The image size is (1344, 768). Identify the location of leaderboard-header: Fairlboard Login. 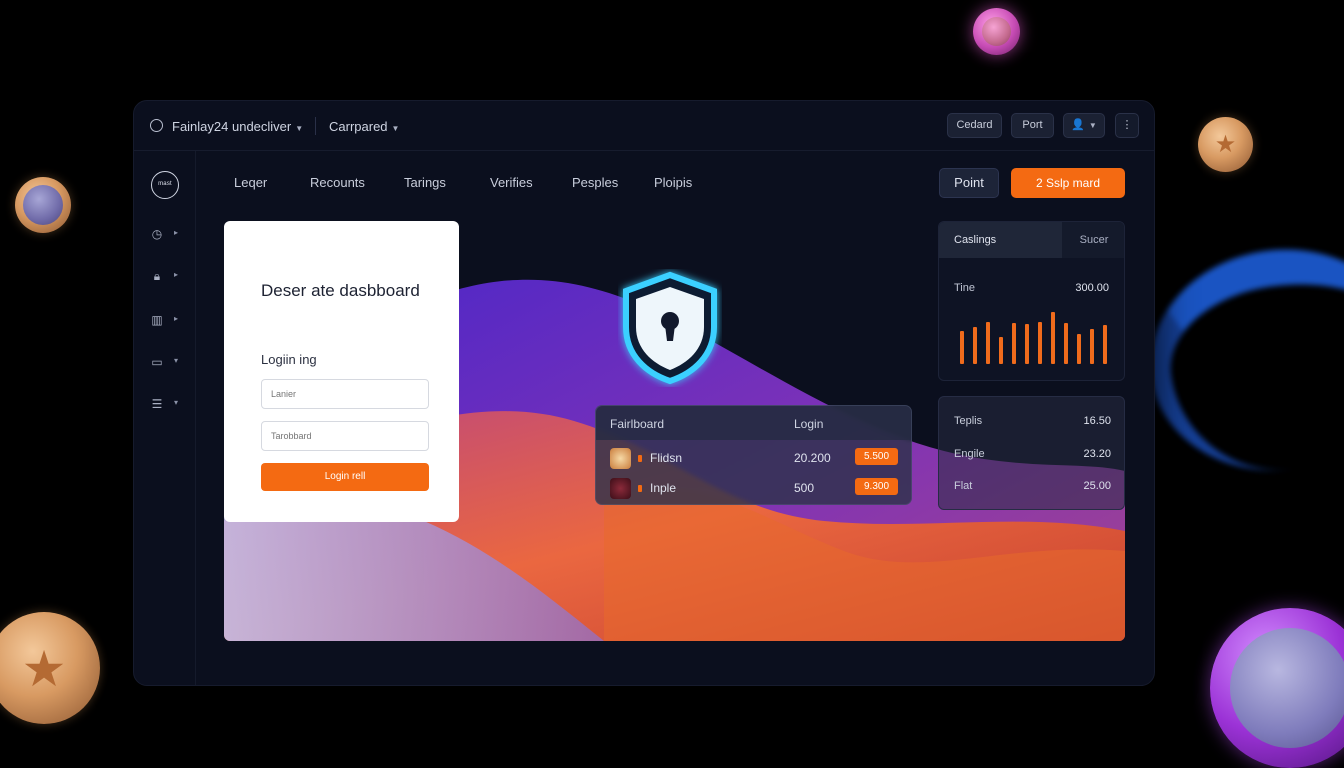
(753, 423).